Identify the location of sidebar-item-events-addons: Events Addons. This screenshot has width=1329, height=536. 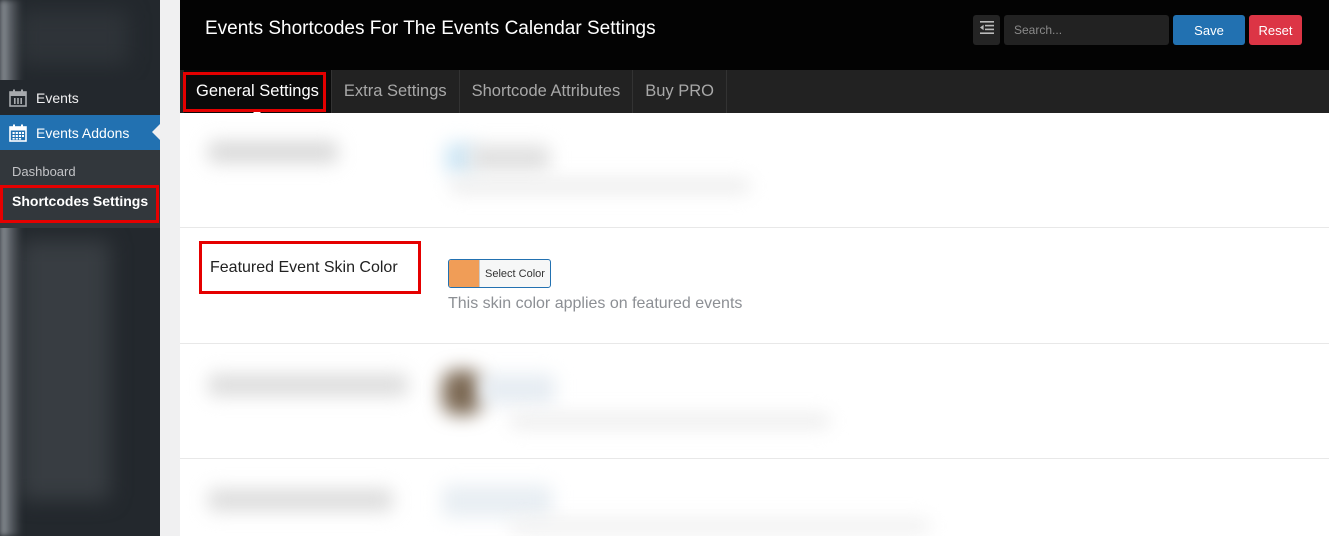
(80, 132).